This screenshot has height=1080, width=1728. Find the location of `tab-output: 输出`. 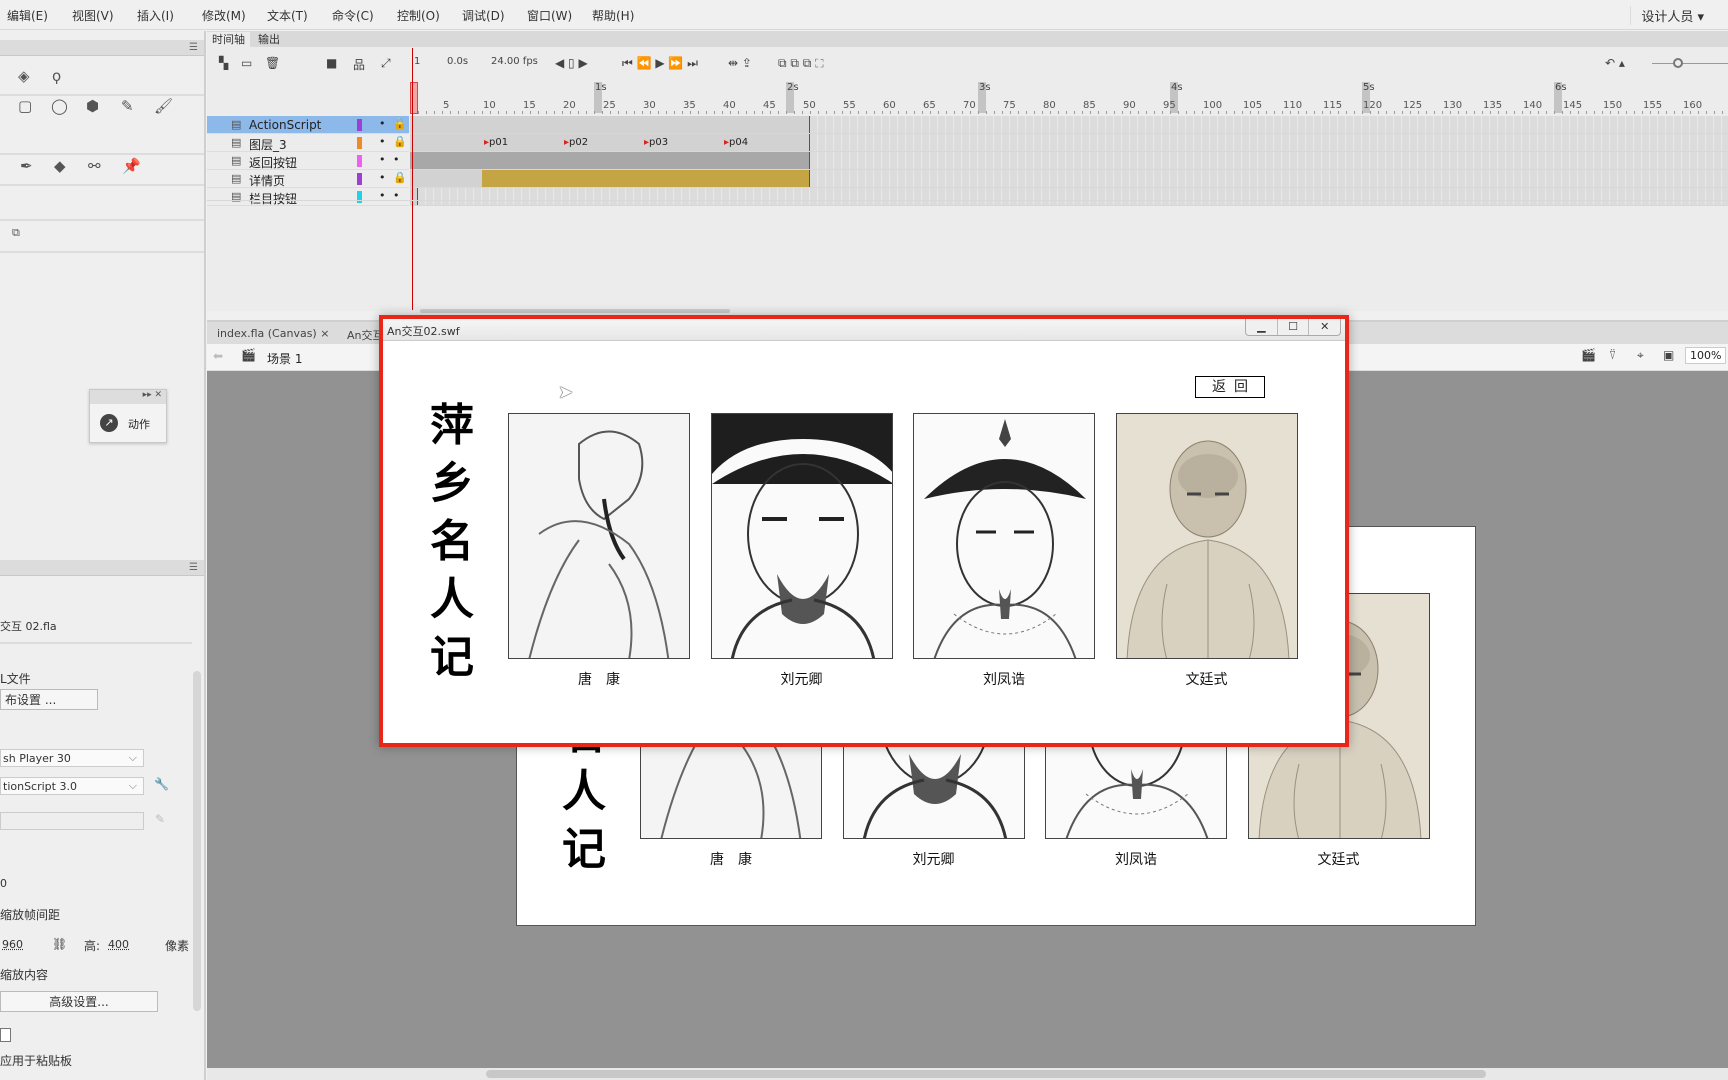

tab-output: 输出 is located at coordinates (269, 39).